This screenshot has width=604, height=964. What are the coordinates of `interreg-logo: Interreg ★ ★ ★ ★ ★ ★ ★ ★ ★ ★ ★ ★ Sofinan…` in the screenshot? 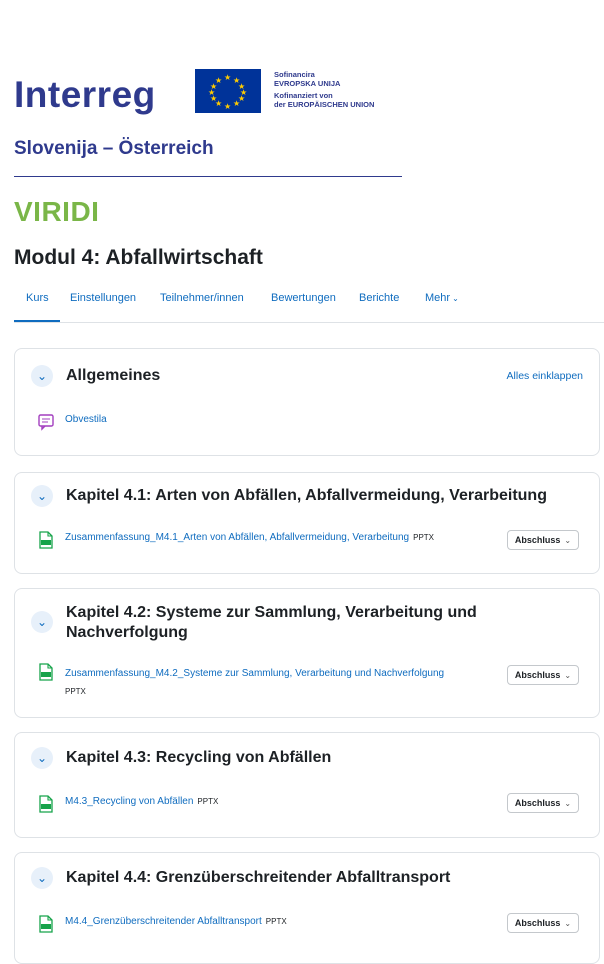 It's located at (214, 122).